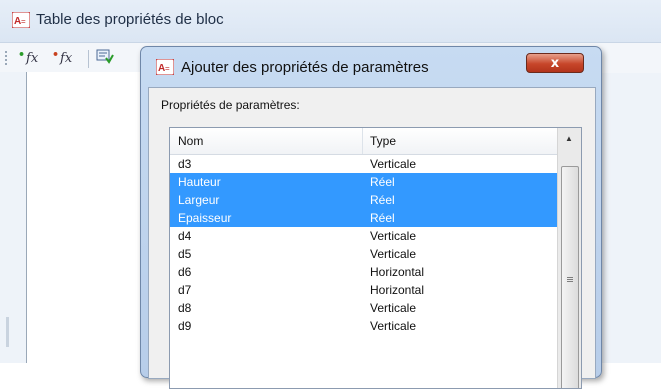 The width and height of the screenshot is (661, 389). What do you see at coordinates (185, 236) in the screenshot?
I see `row-name: d4` at bounding box center [185, 236].